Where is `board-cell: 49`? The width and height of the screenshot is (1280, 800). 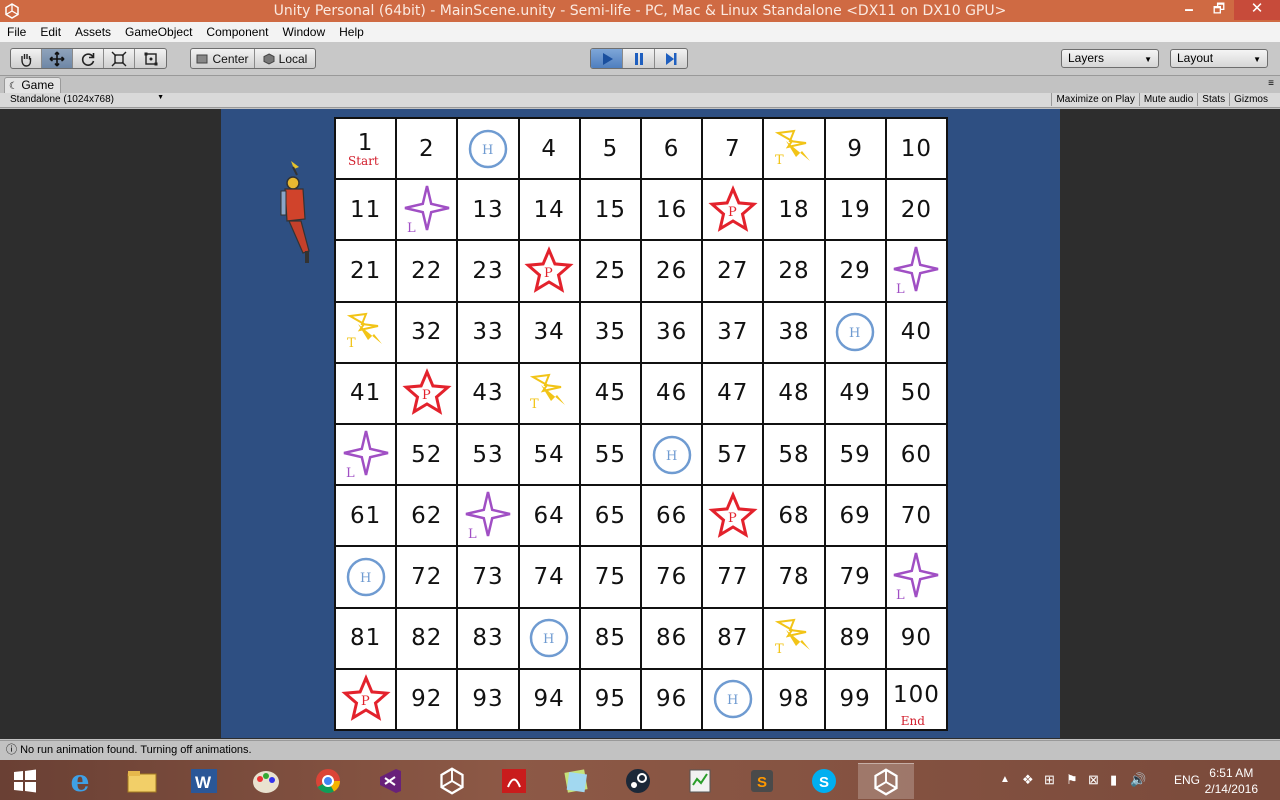
board-cell: 49 is located at coordinates (855, 393).